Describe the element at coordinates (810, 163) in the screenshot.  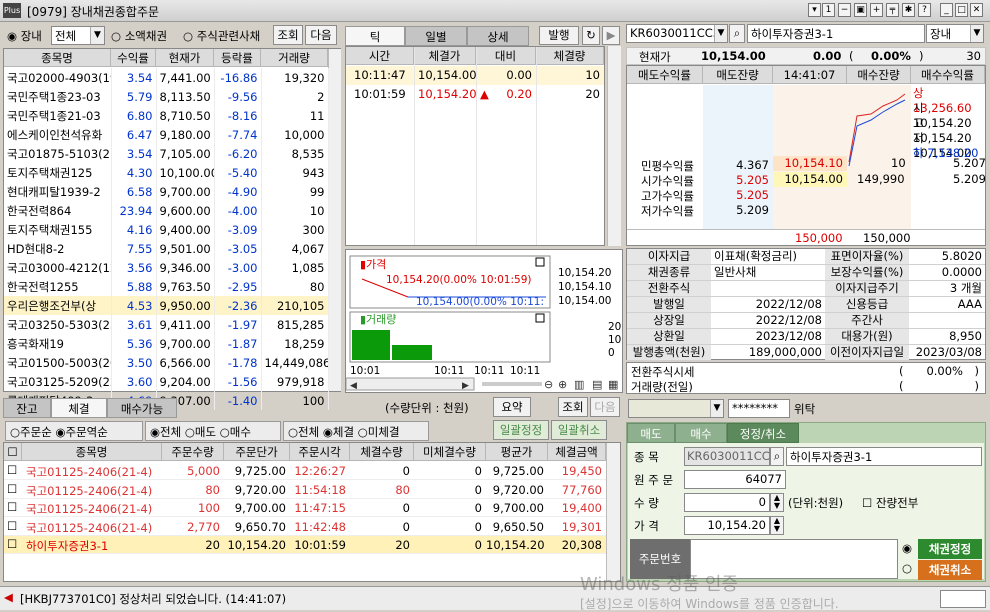
I see `bid-price-1: 10,154.10` at that location.